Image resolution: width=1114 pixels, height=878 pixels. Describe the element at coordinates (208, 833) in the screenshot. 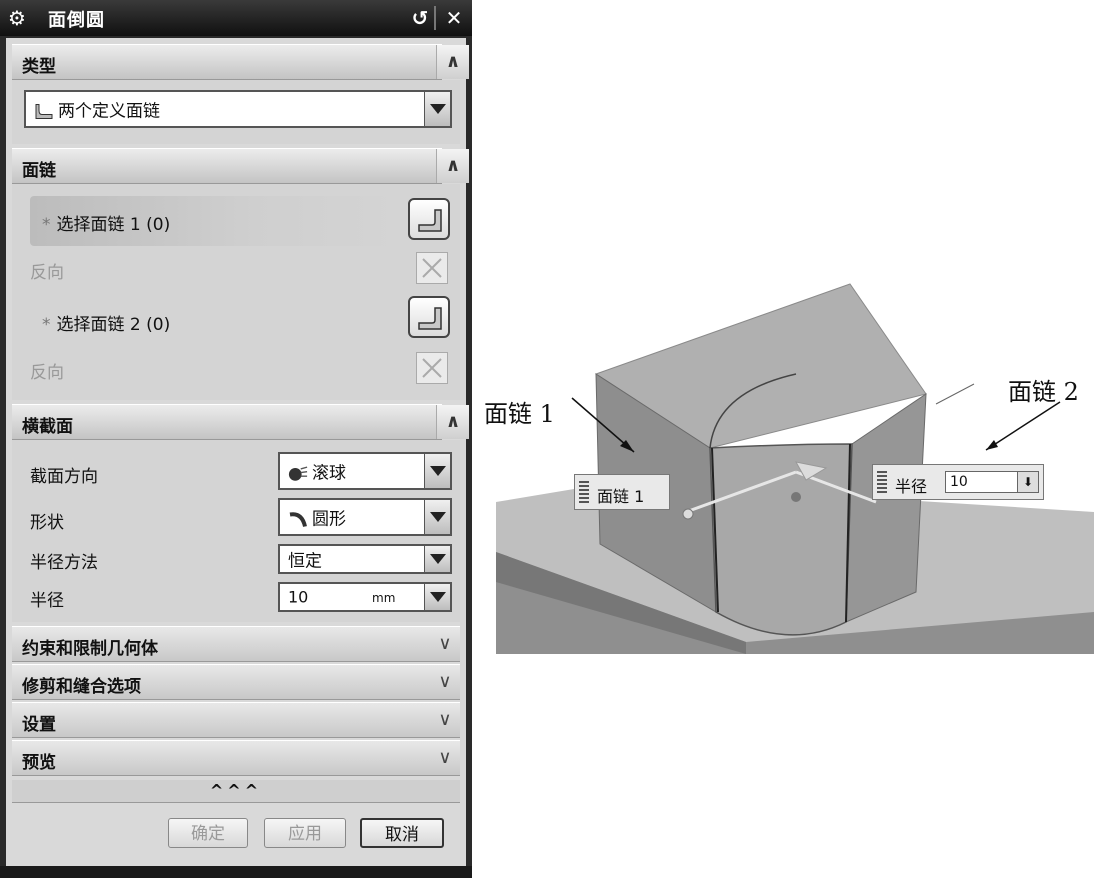

I see `ok-button: 确定` at that location.